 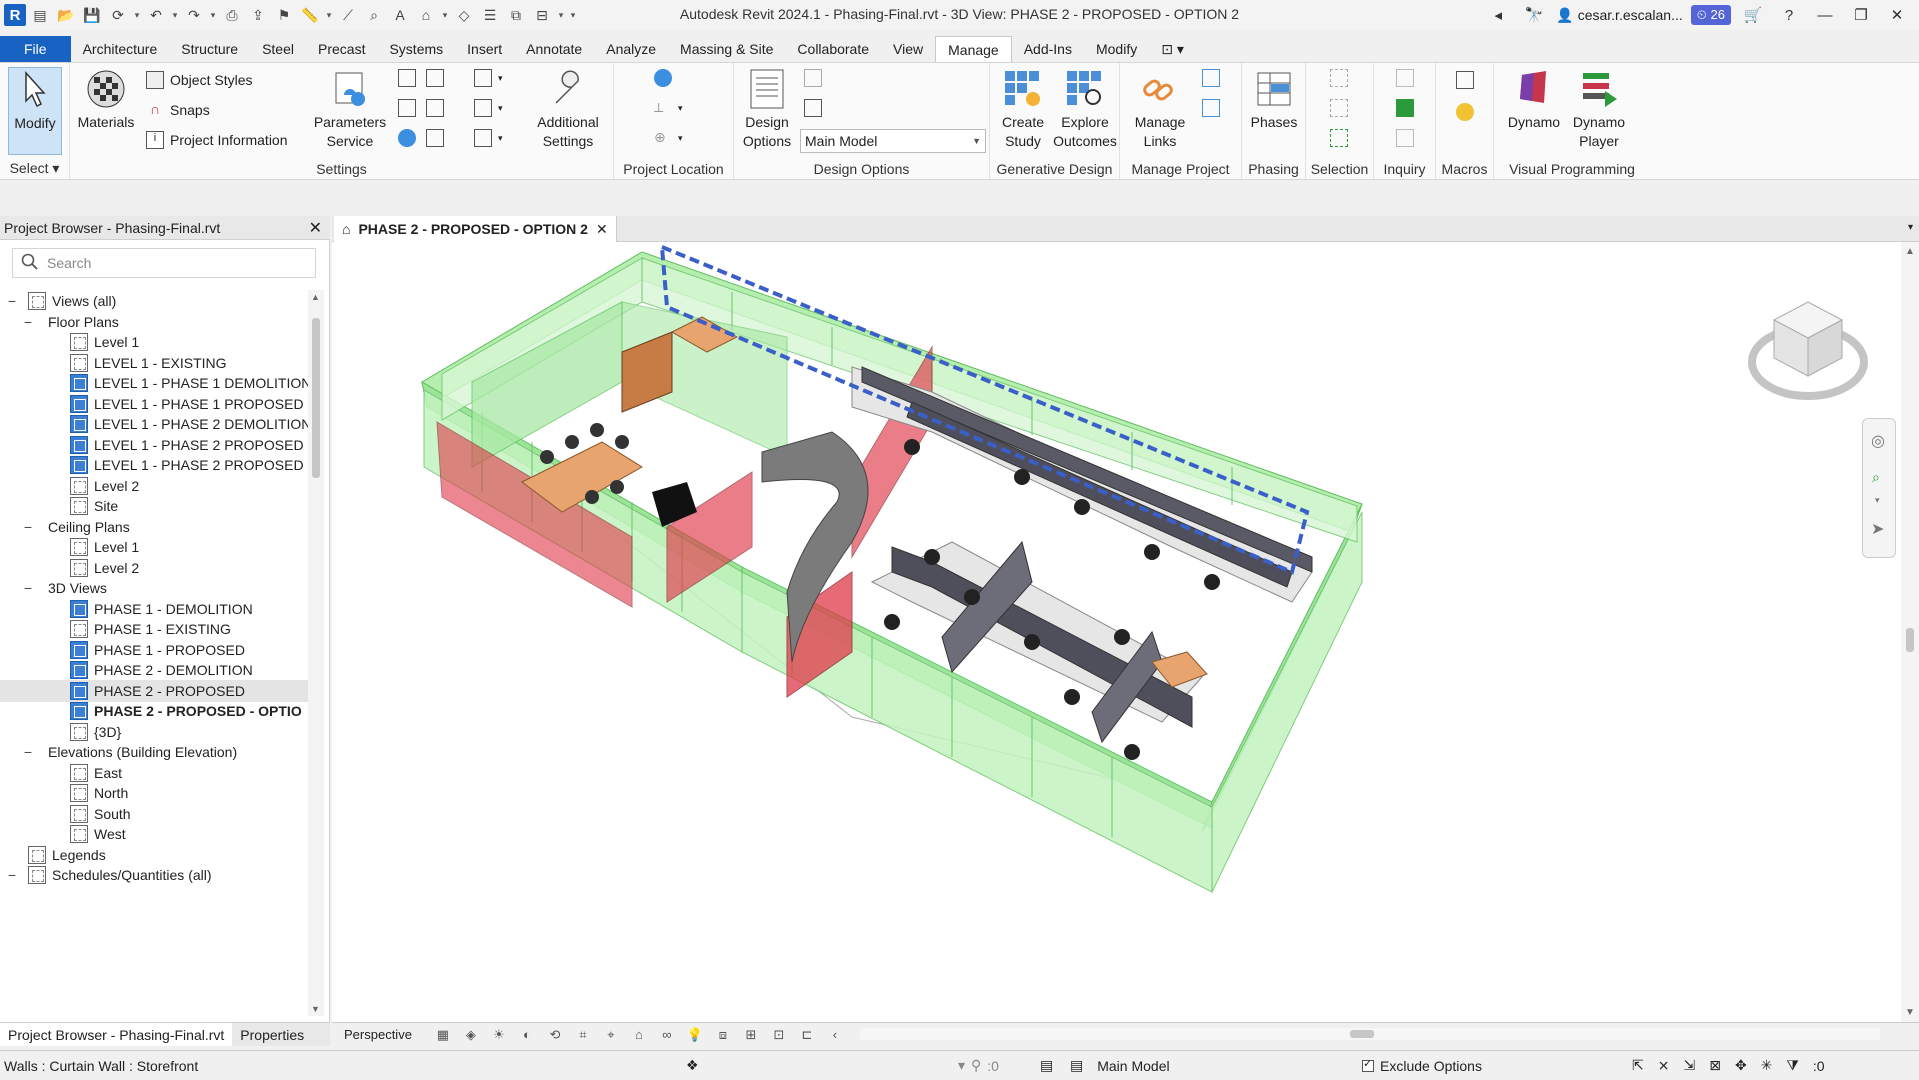 I want to click on tab-file: File, so click(x=35, y=49).